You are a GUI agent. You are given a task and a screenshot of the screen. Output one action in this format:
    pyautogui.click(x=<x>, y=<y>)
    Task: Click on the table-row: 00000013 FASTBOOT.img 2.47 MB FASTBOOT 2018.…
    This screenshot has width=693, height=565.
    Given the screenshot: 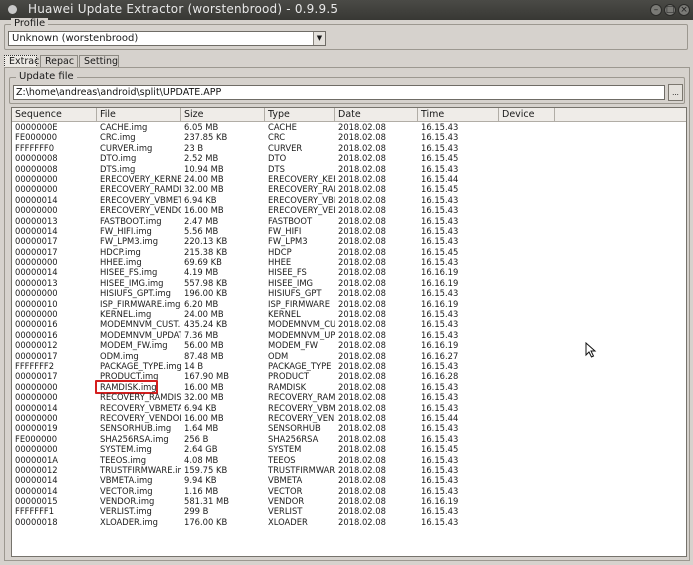 What is the action you would take?
    pyautogui.click(x=349, y=221)
    